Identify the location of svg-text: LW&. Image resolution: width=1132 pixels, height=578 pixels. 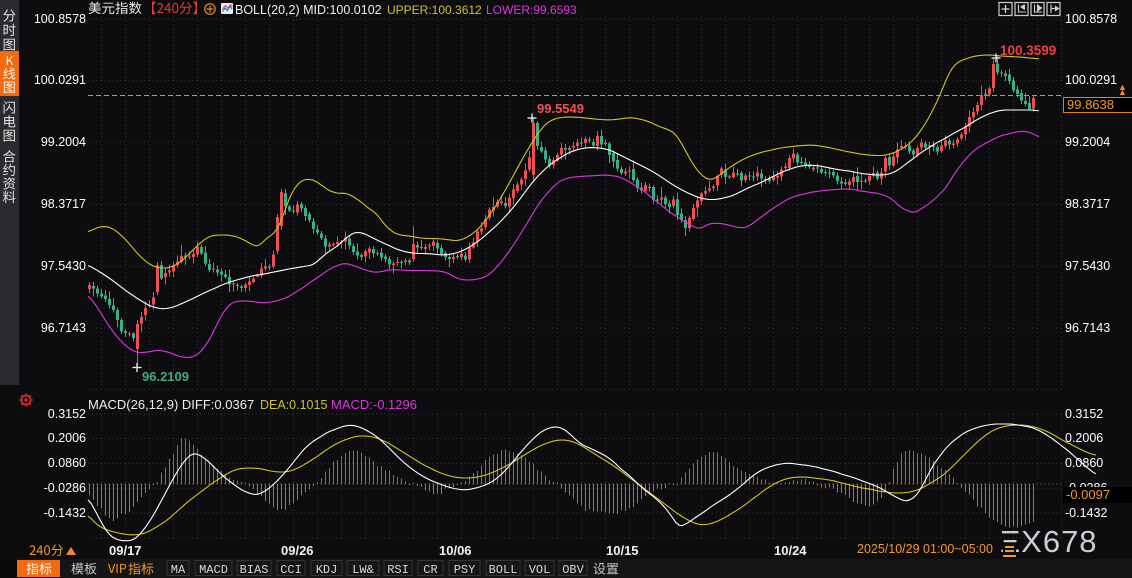
(363, 570).